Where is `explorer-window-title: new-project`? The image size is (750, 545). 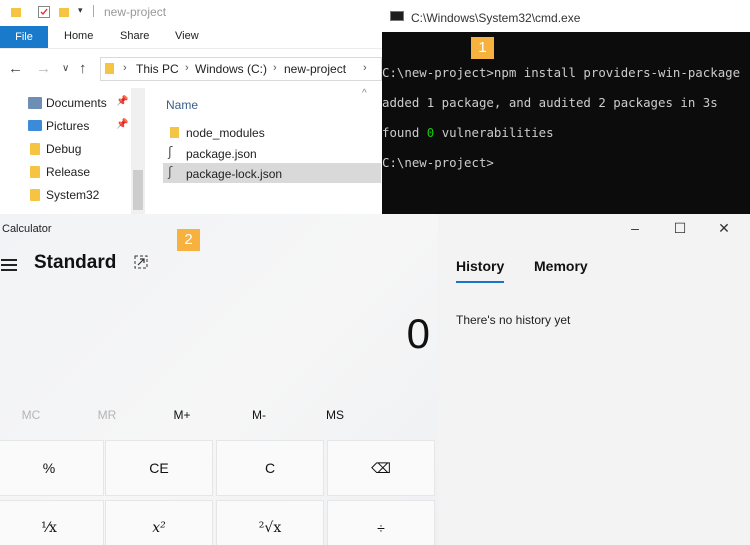 explorer-window-title: new-project is located at coordinates (135, 12).